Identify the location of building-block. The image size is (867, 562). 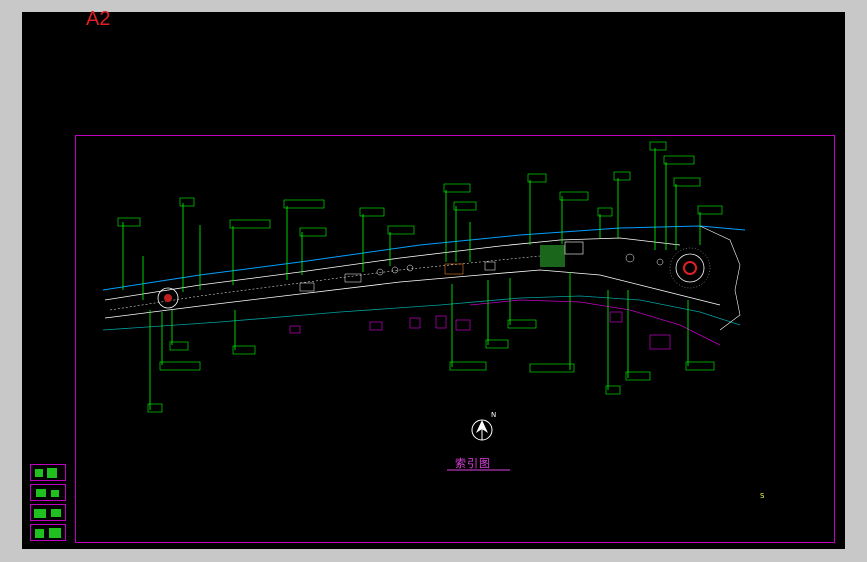
(574, 248).